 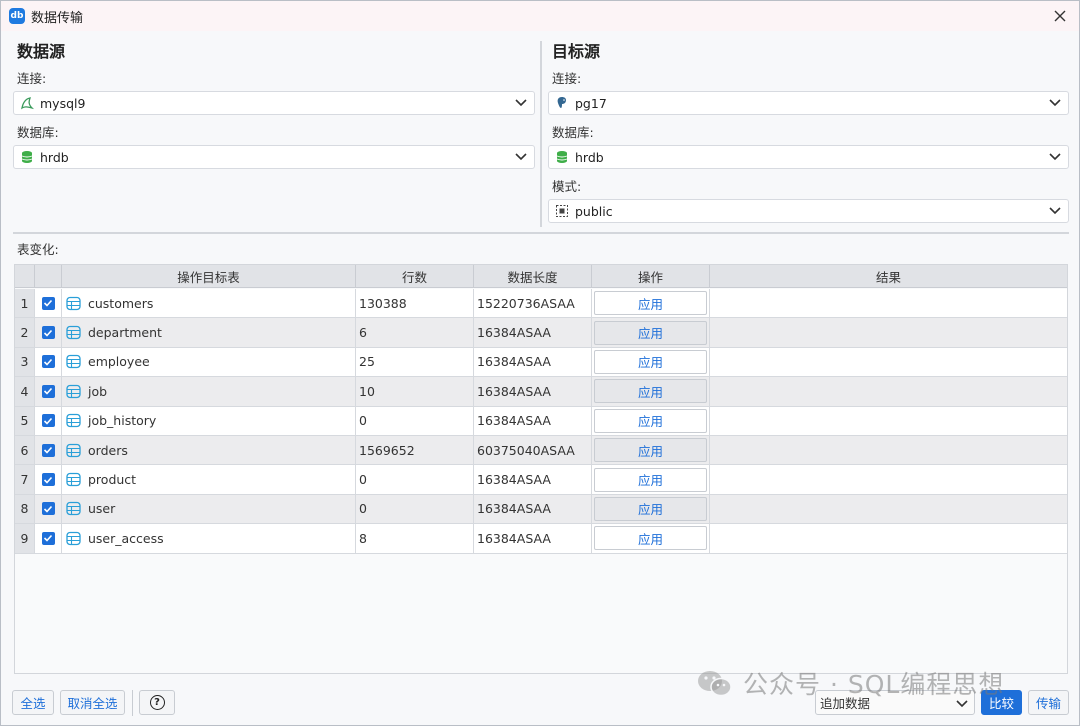 I want to click on database-icon, so click(x=562, y=157).